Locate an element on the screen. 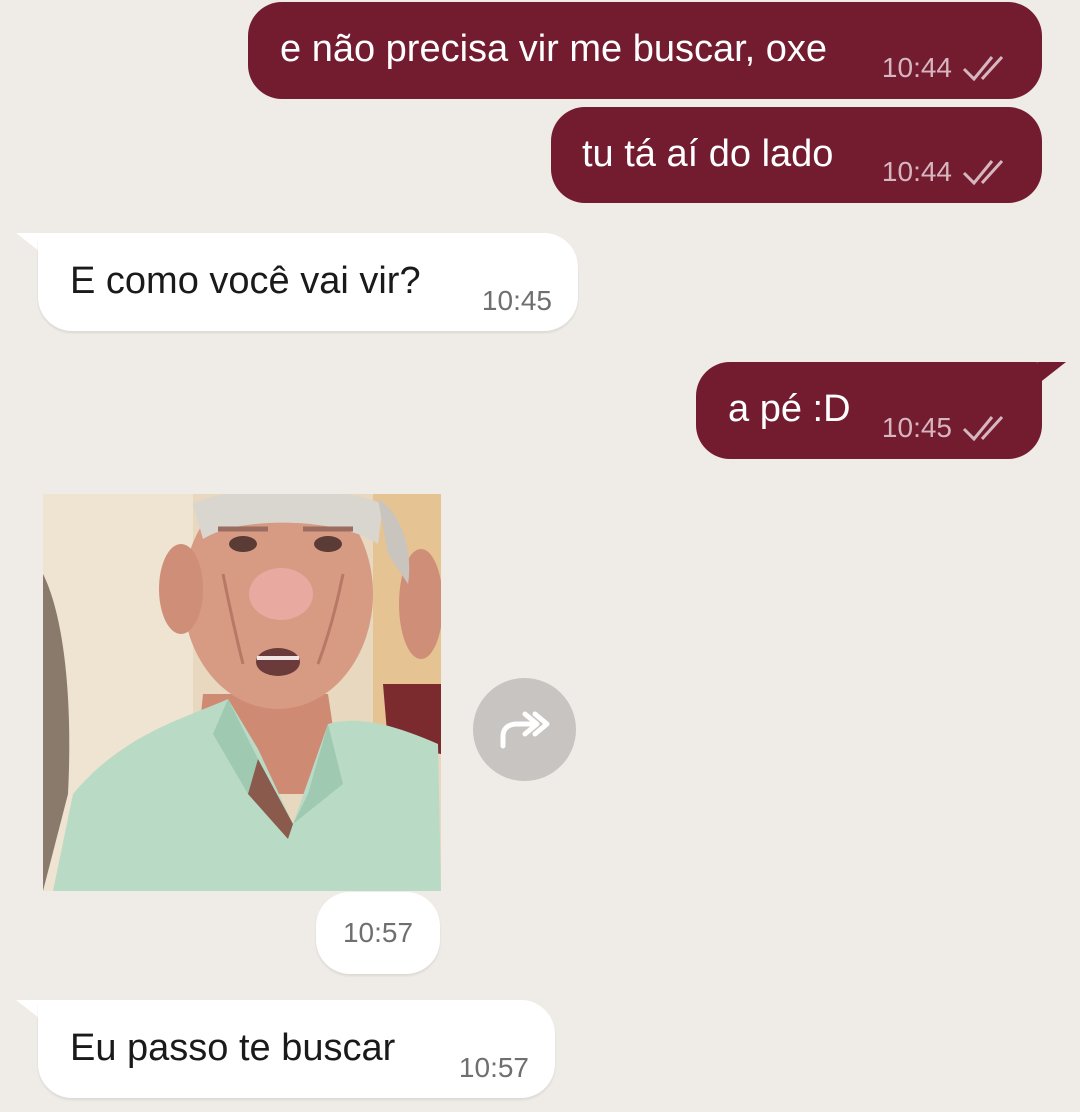 The width and height of the screenshot is (1080, 1112). message-meta: 10:57 is located at coordinates (494, 1068).